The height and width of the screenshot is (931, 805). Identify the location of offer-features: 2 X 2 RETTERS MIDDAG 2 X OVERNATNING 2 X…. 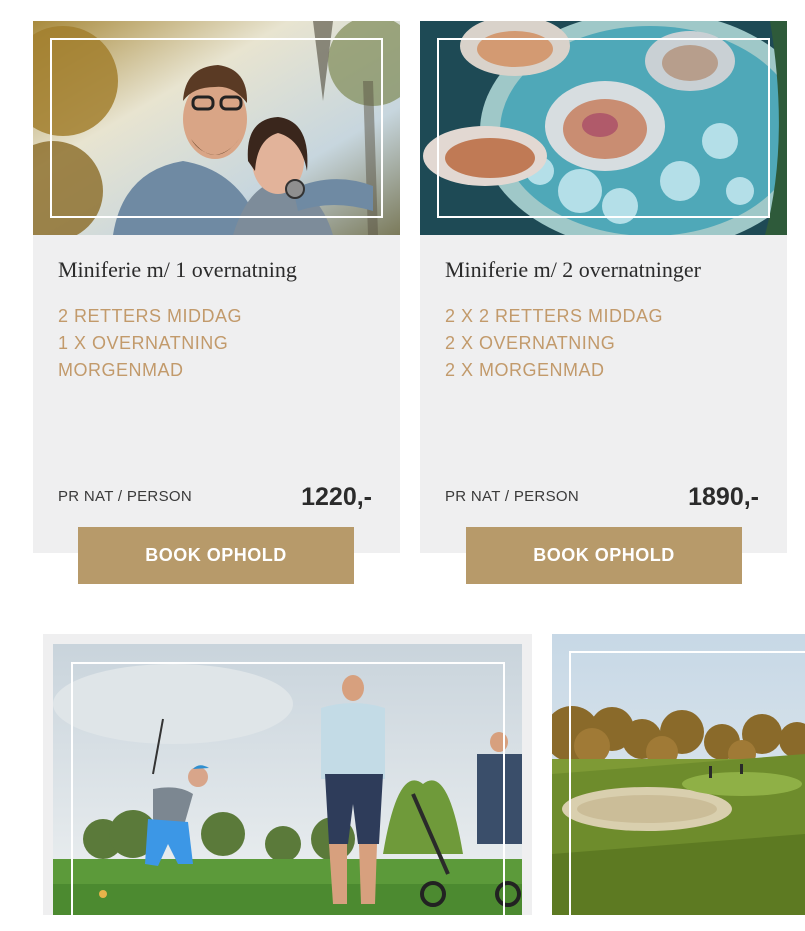
(554, 343).